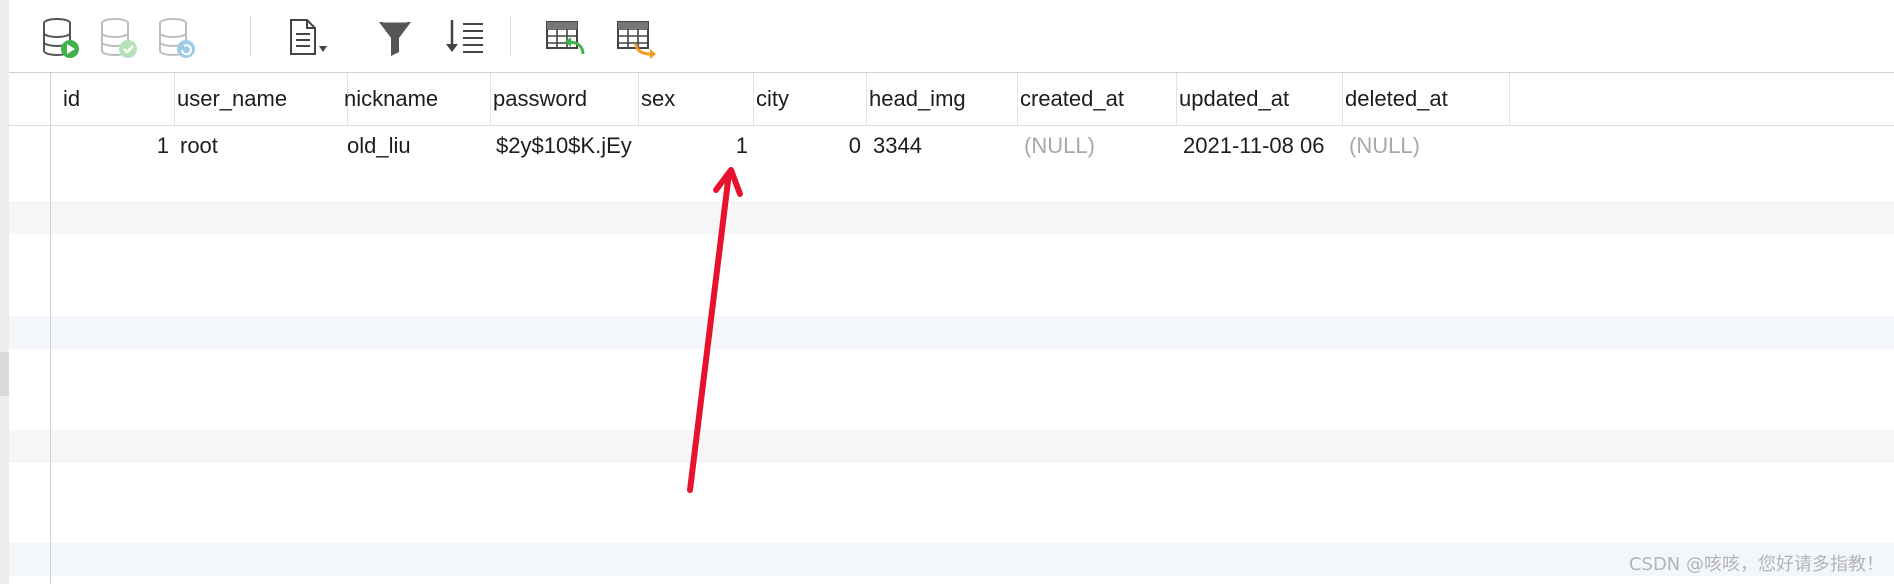 This screenshot has width=1894, height=584. What do you see at coordinates (1097, 99) in the screenshot?
I see `column-header-created-at: created_at` at bounding box center [1097, 99].